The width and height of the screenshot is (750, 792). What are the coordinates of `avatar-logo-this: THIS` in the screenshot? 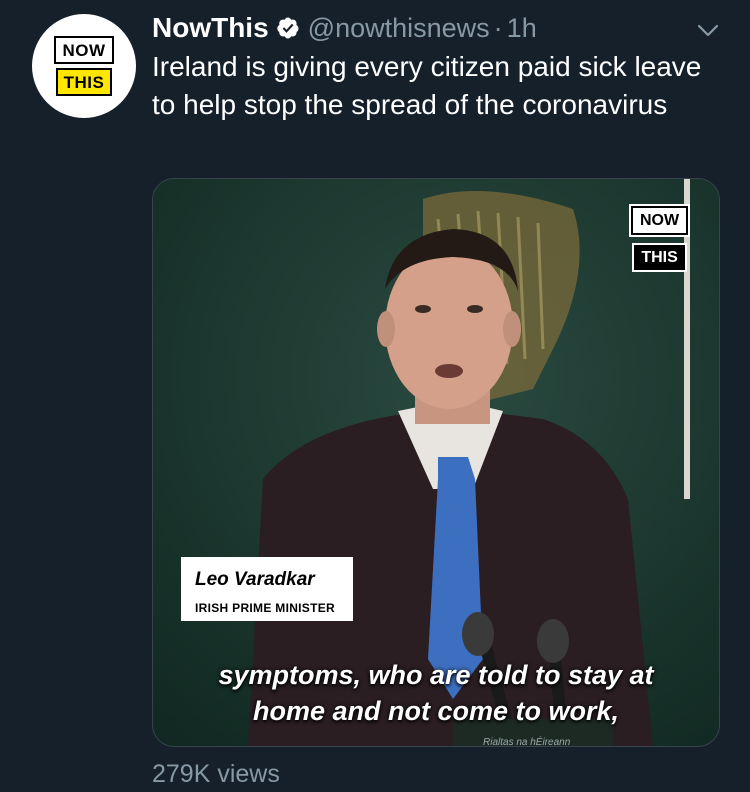 It's located at (84, 82).